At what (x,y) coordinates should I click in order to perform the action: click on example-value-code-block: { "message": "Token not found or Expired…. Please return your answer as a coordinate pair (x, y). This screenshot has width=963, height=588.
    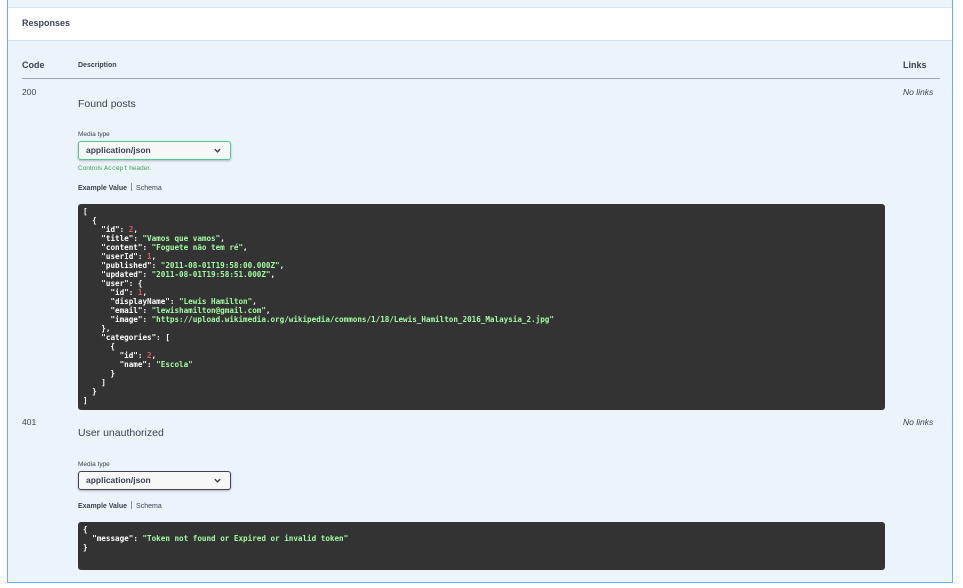
    Looking at the image, I should click on (481, 546).